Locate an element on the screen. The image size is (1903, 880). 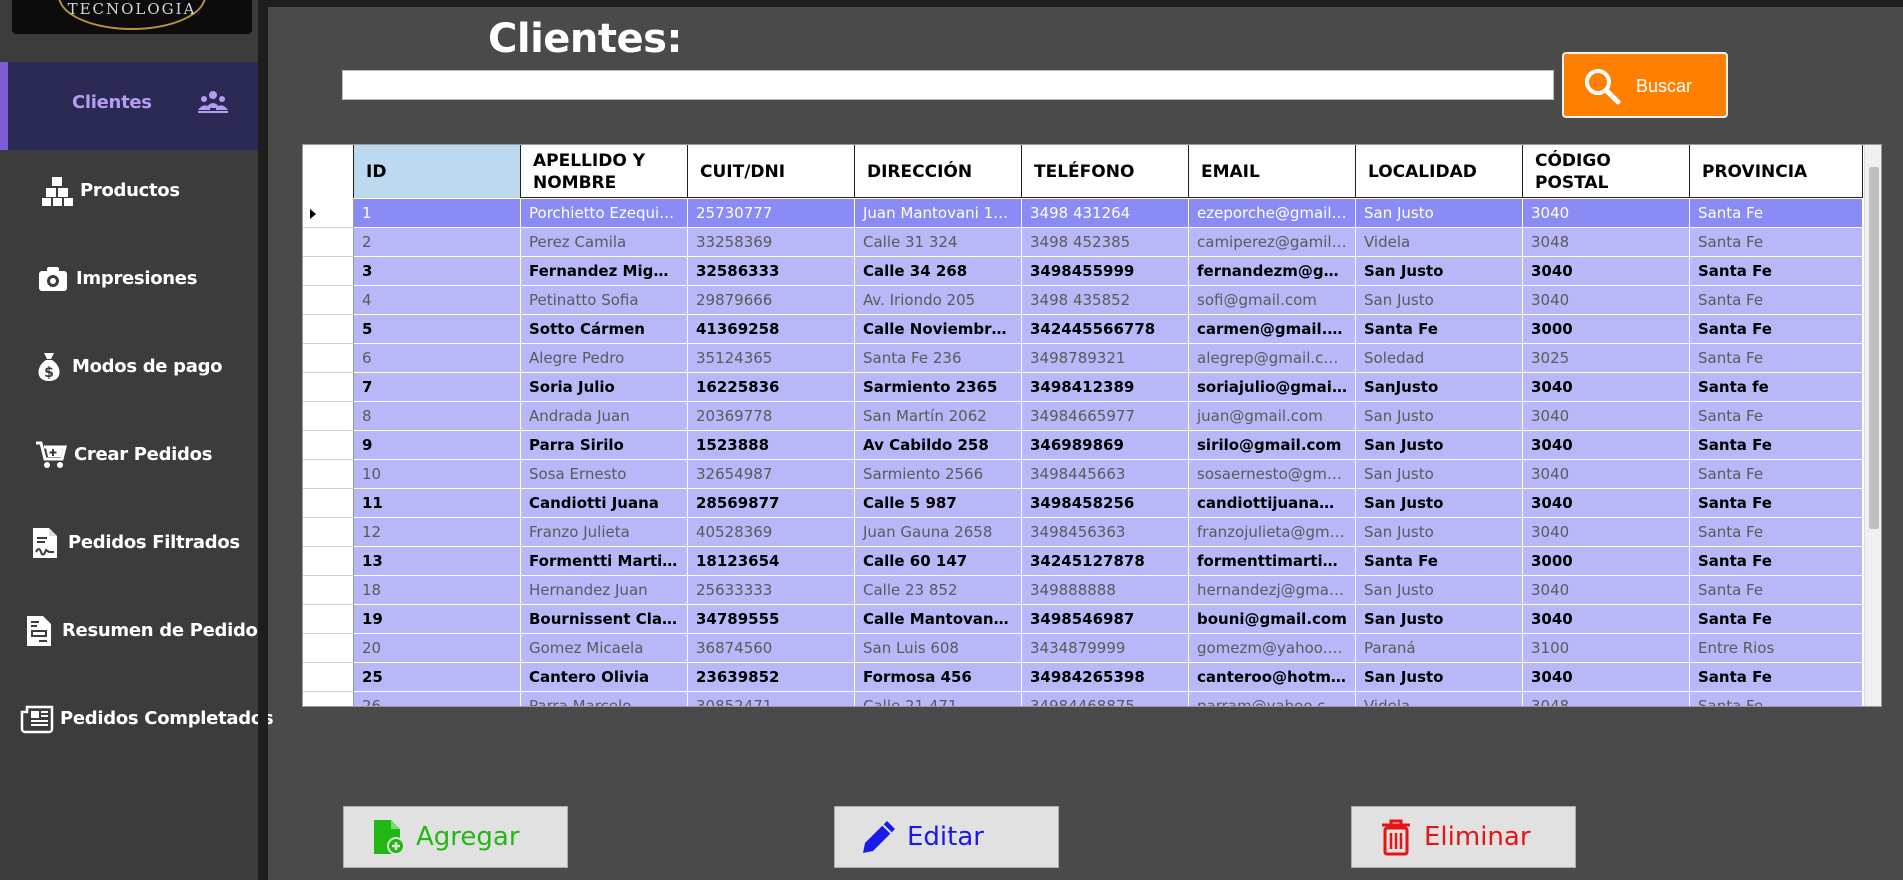
table-cell: Sarmiento 2566 is located at coordinates (938, 474).